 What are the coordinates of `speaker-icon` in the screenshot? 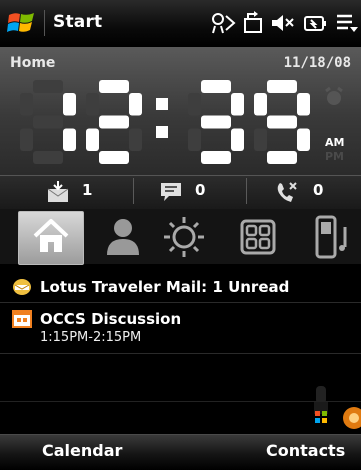 It's located at (321, 400).